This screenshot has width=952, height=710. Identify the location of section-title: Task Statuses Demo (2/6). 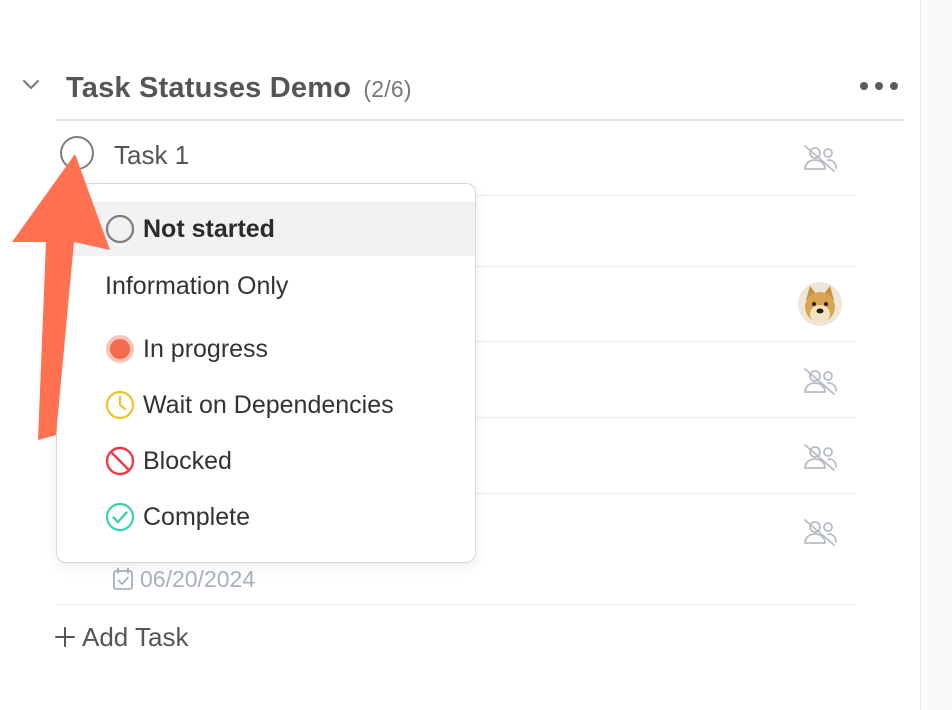
(239, 88).